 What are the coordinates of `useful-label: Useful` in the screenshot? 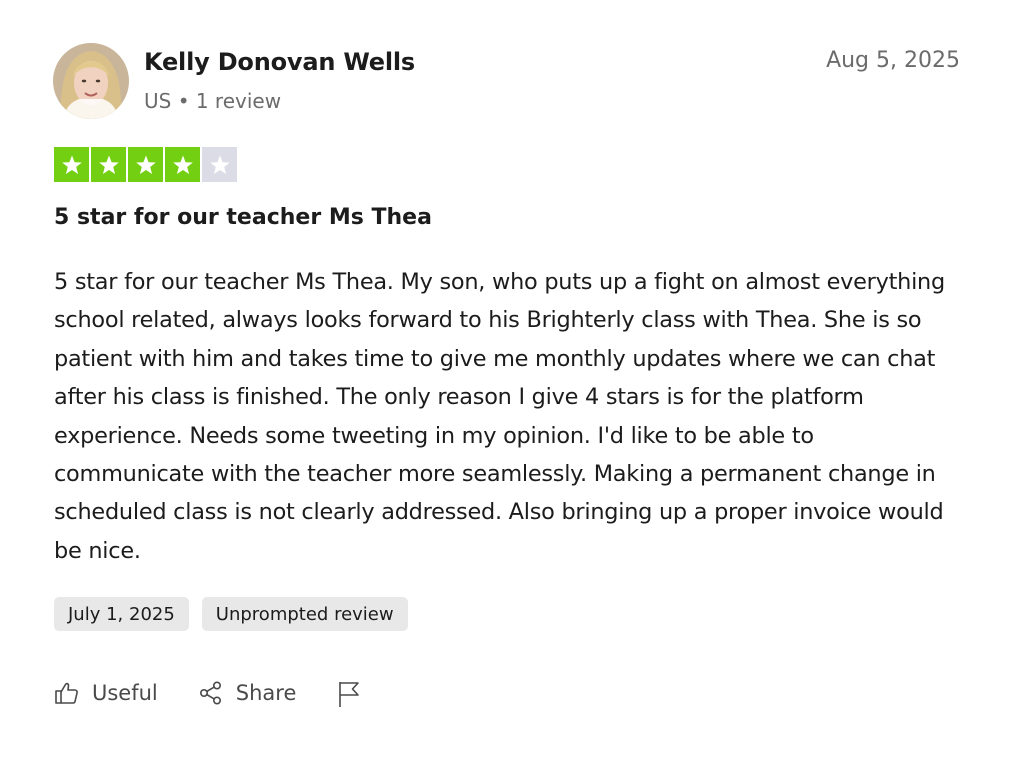 It's located at (125, 693).